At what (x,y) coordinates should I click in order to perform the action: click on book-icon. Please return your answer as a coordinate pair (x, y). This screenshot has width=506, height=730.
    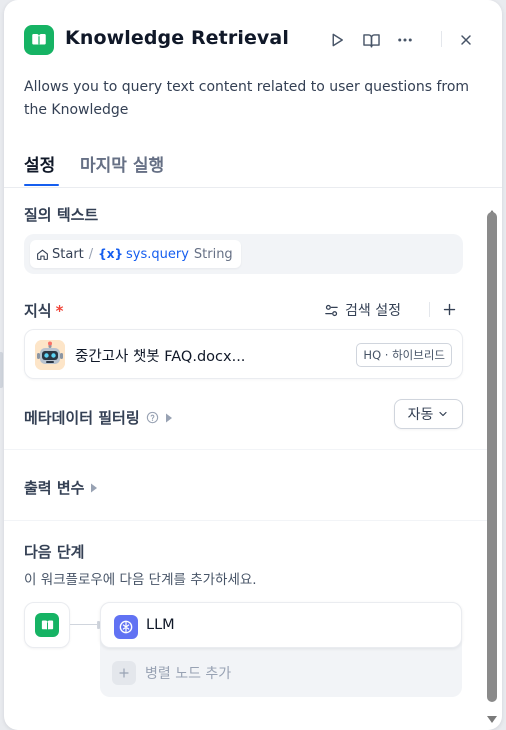
    Looking at the image, I should click on (371, 40).